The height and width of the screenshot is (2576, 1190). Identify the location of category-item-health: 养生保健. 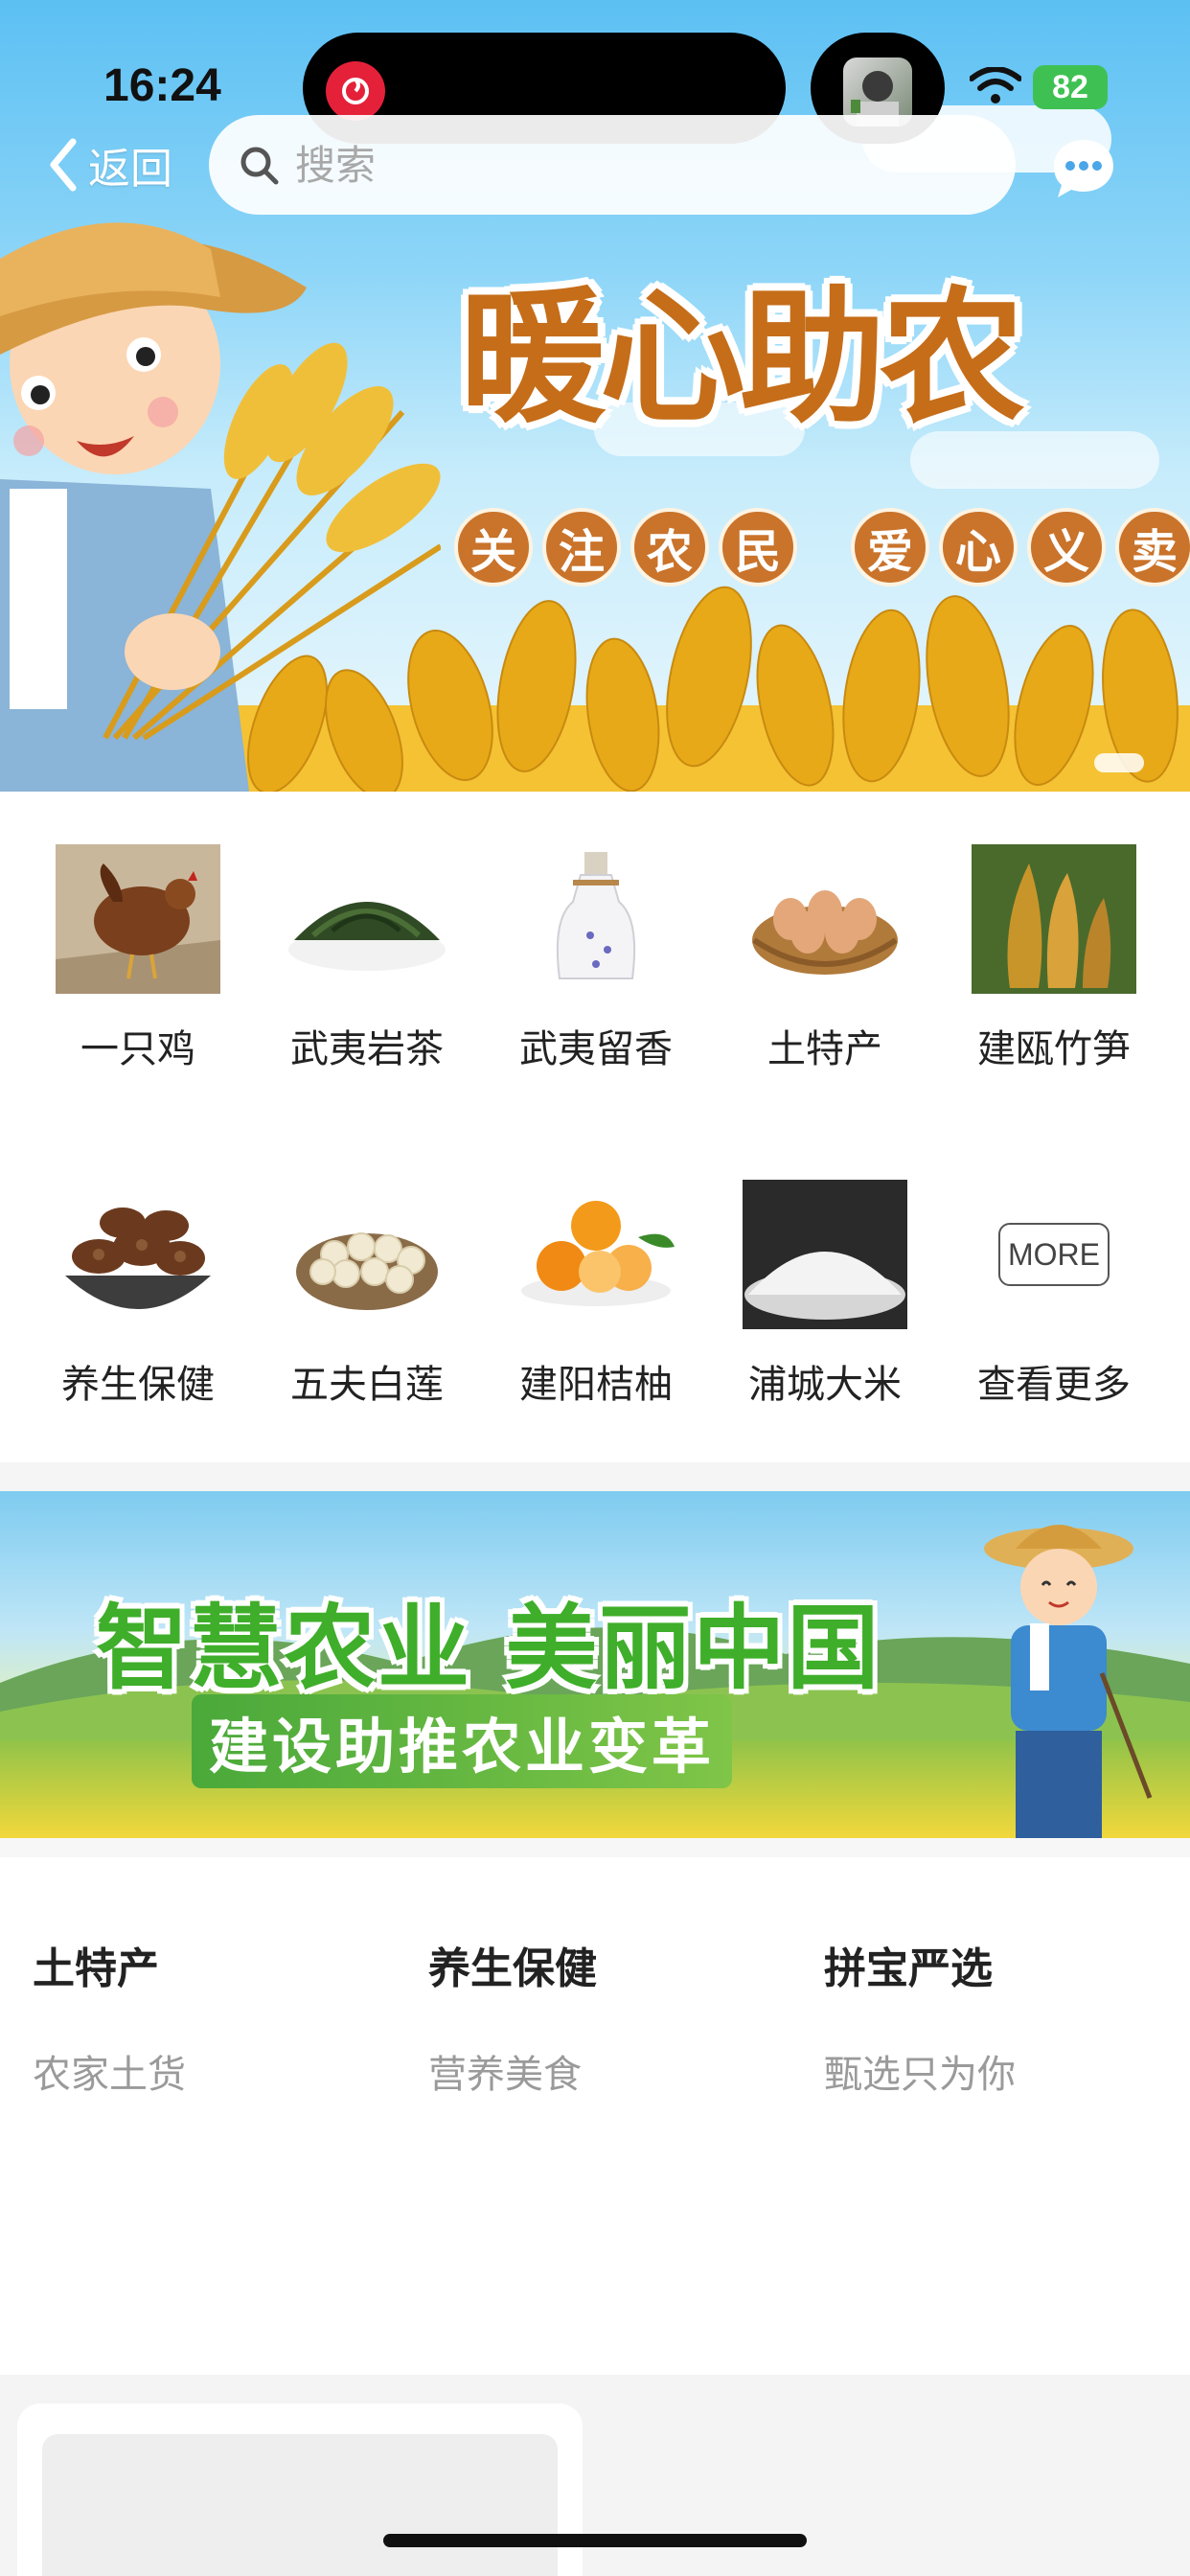
(138, 1293).